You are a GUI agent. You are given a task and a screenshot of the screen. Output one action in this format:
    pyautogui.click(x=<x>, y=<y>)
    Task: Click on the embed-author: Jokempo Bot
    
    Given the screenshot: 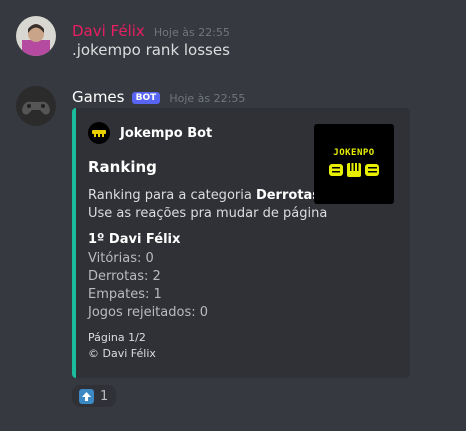 What is the action you would take?
    pyautogui.click(x=150, y=133)
    